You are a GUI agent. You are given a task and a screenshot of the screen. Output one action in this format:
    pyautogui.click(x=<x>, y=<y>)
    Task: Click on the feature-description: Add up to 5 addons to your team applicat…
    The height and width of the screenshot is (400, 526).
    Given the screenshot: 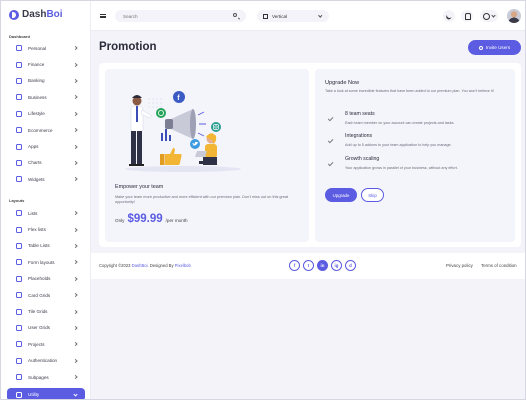 What is the action you would take?
    pyautogui.click(x=398, y=145)
    